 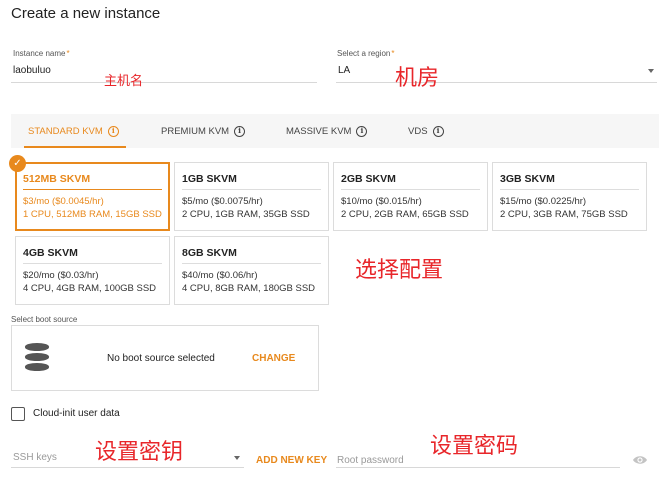 What do you see at coordinates (249, 288) in the screenshot?
I see `plan-specs: 4 CPU, 8GB RAM, 180GB SSD` at bounding box center [249, 288].